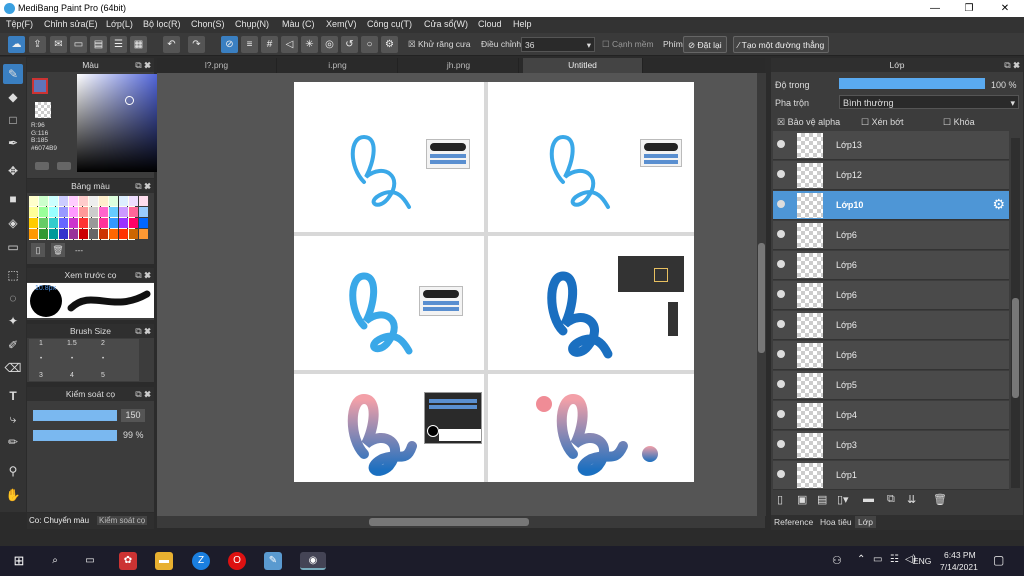 This screenshot has height=576, width=1024. What do you see at coordinates (802, 499) in the screenshot?
I see `new-halftone-layer-icon: ▣` at bounding box center [802, 499].